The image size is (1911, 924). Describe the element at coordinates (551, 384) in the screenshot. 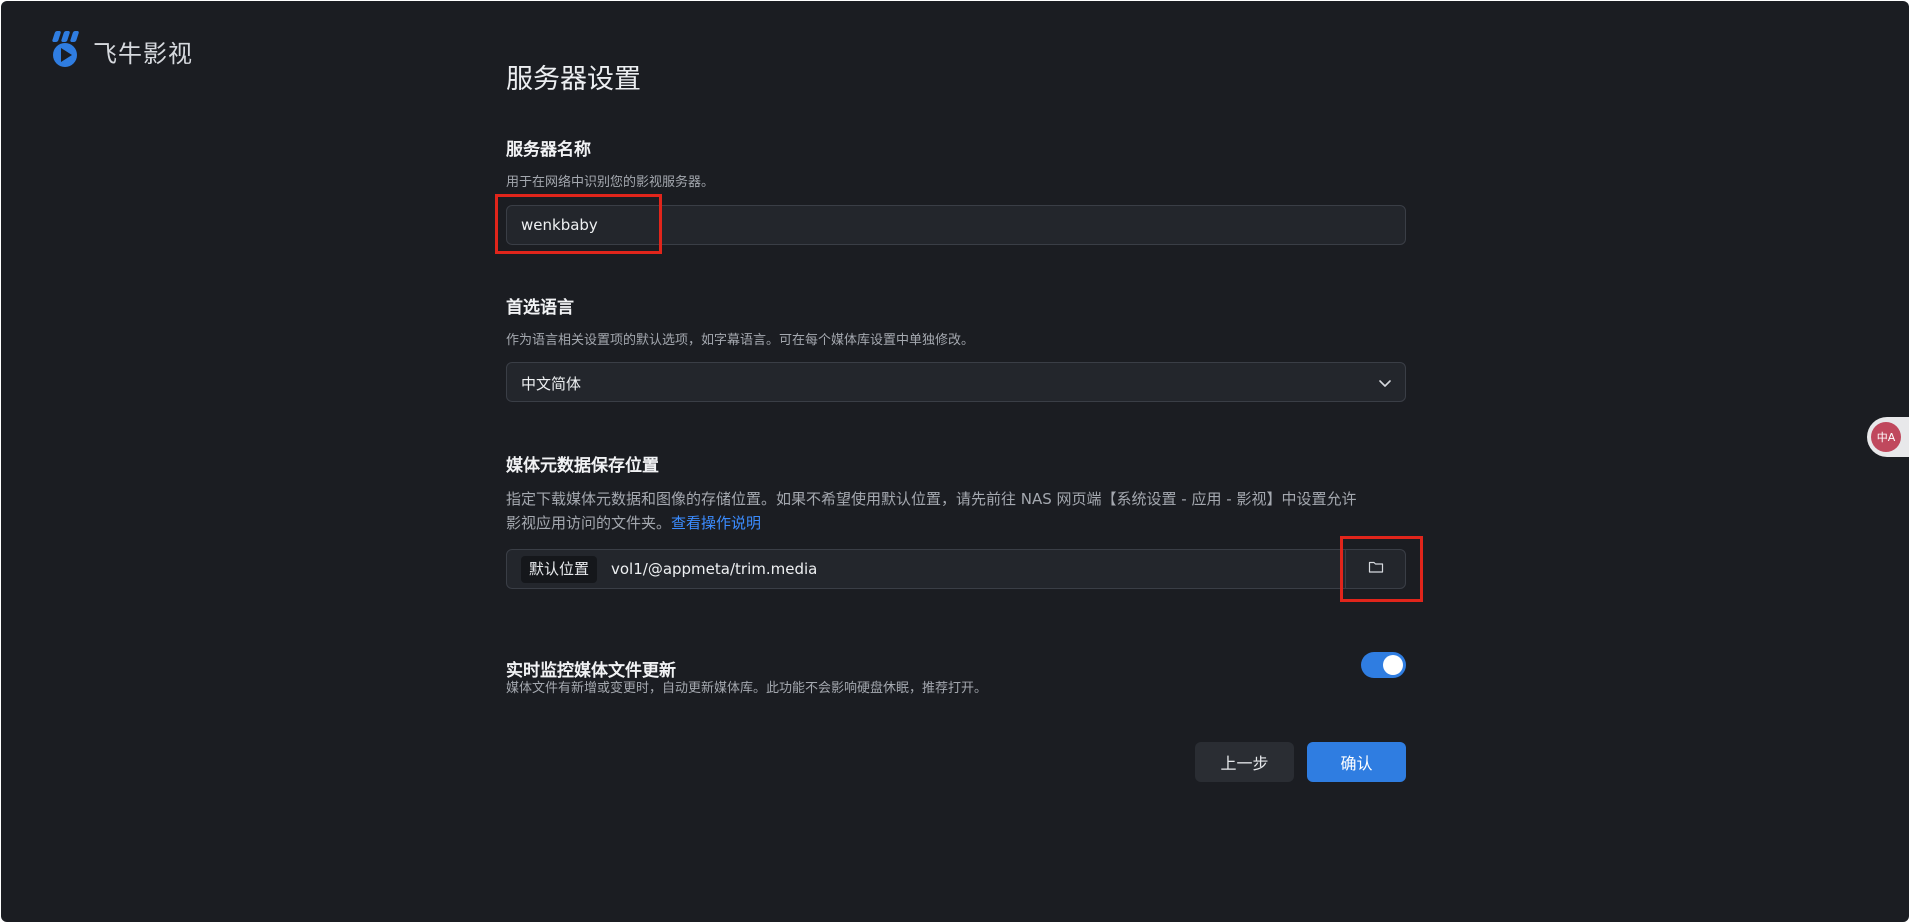

I see `language-selected-value: 中文简体` at that location.